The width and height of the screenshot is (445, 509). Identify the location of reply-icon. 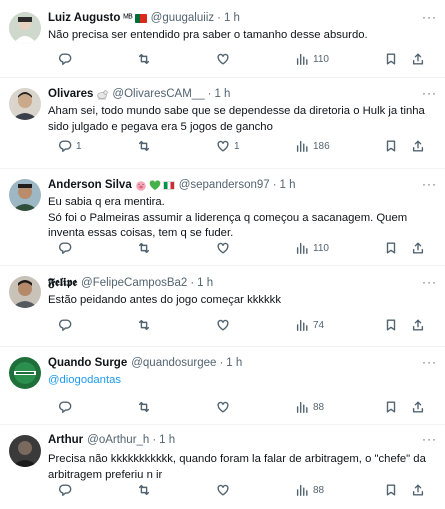
(65, 325).